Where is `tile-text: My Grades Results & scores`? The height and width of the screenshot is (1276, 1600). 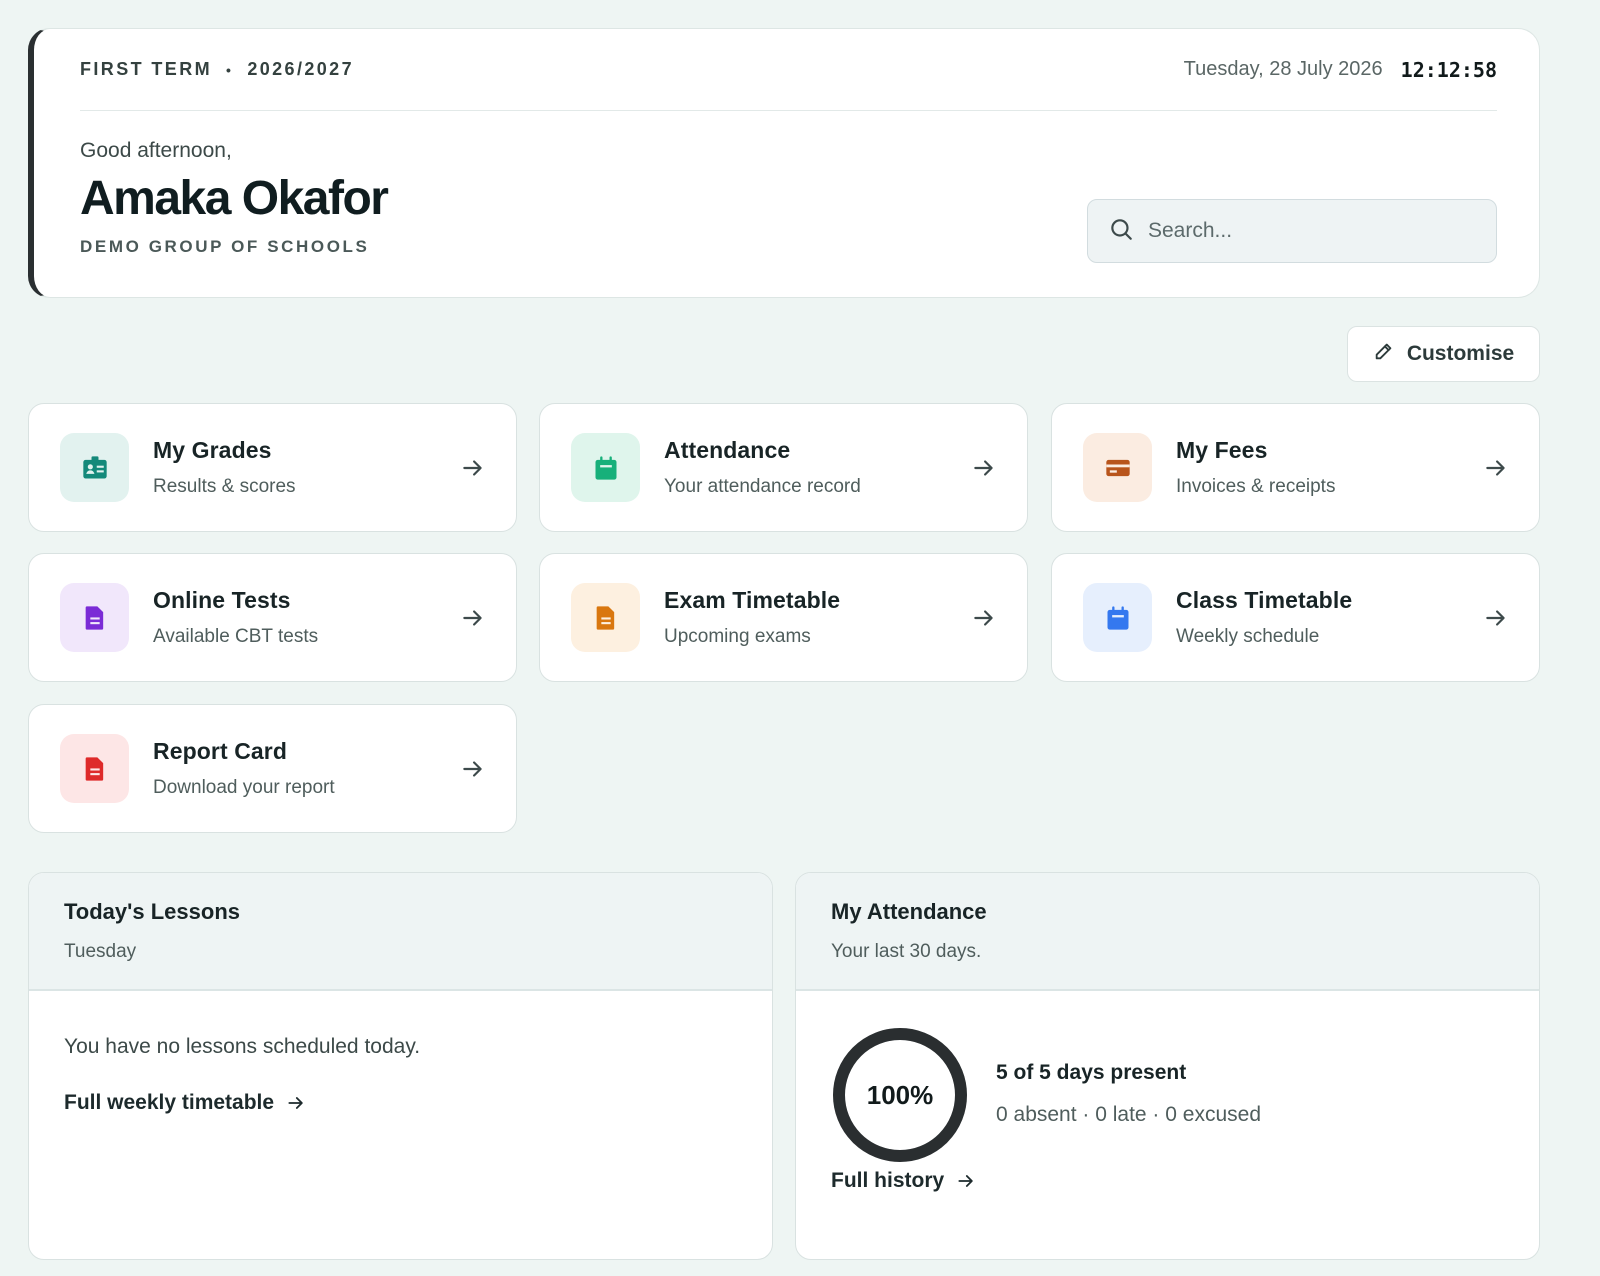
tile-text: My Grades Results & scores is located at coordinates (306, 467).